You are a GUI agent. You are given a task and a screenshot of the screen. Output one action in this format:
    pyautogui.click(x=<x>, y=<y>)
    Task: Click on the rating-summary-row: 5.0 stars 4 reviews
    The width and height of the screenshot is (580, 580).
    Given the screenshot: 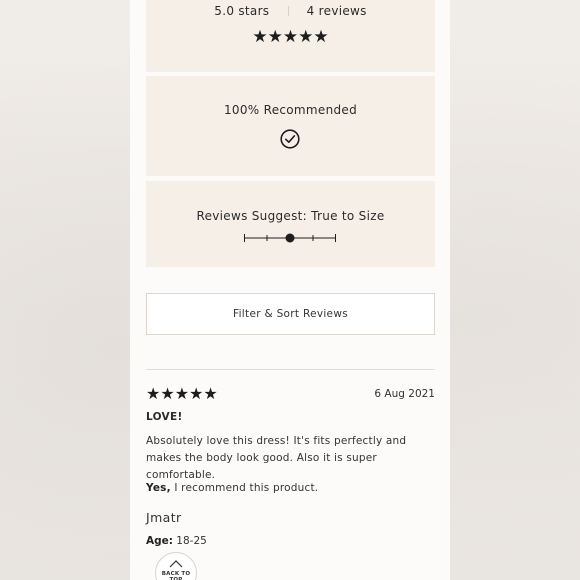 What is the action you would take?
    pyautogui.click(x=290, y=11)
    